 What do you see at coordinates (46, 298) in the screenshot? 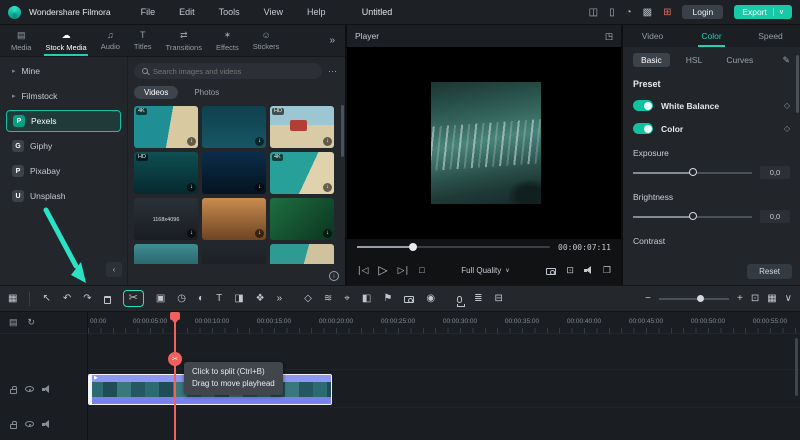
I see `pointer-tool-icon: ↖` at bounding box center [46, 298].